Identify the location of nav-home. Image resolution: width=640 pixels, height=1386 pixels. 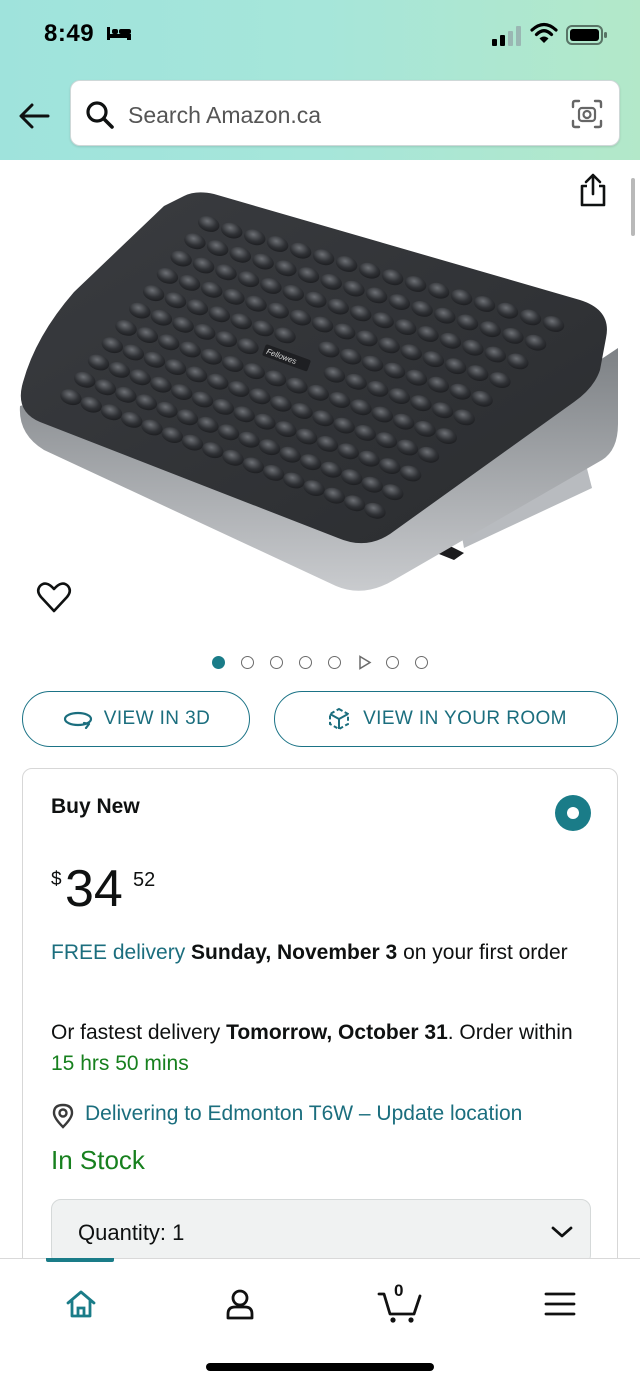
(81, 1304).